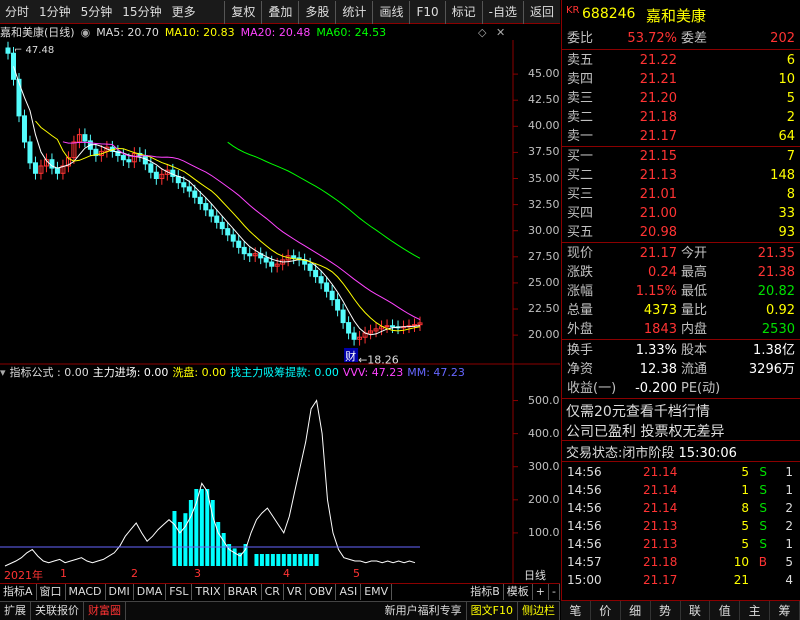  Describe the element at coordinates (658, 136) in the screenshot. I see `row-value: 21.17` at that location.